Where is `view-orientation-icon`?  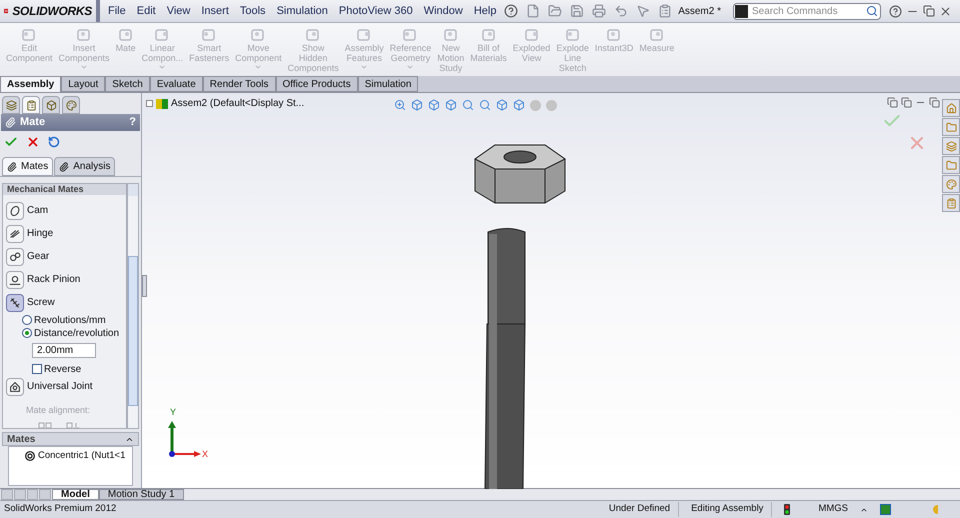
view-orientation-icon is located at coordinates (502, 105).